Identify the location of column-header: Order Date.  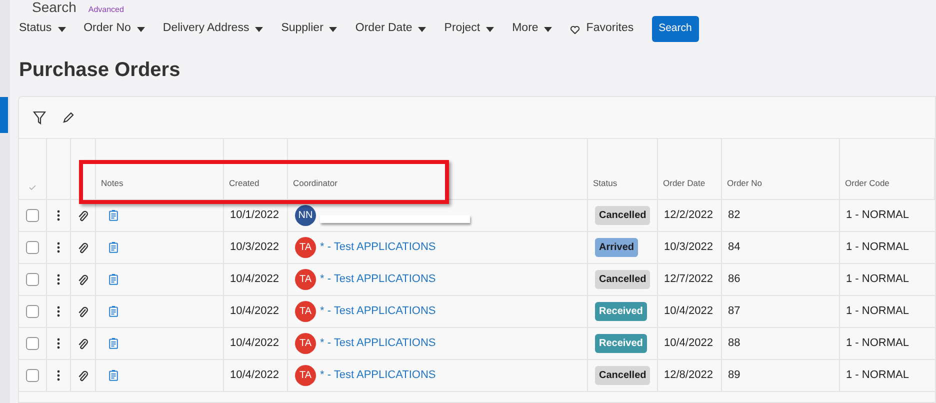
(684, 183).